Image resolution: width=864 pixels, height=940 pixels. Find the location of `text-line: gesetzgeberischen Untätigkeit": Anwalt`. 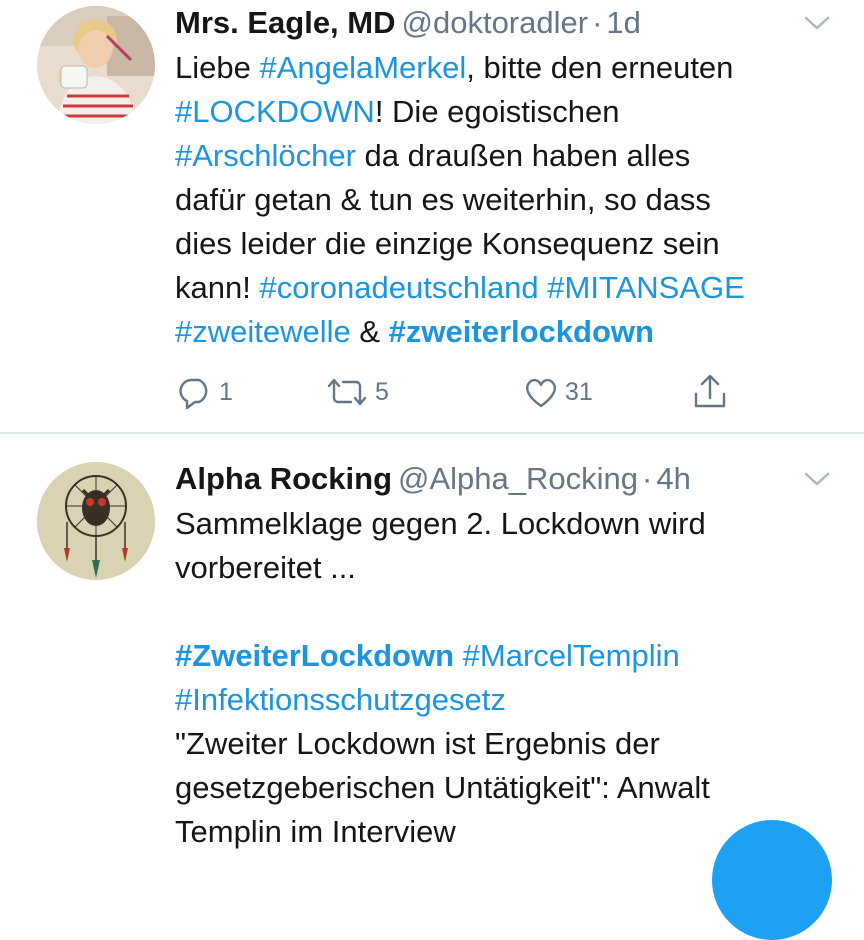

text-line: gesetzgeberischen Untätigkeit": Anwalt is located at coordinates (442, 787).